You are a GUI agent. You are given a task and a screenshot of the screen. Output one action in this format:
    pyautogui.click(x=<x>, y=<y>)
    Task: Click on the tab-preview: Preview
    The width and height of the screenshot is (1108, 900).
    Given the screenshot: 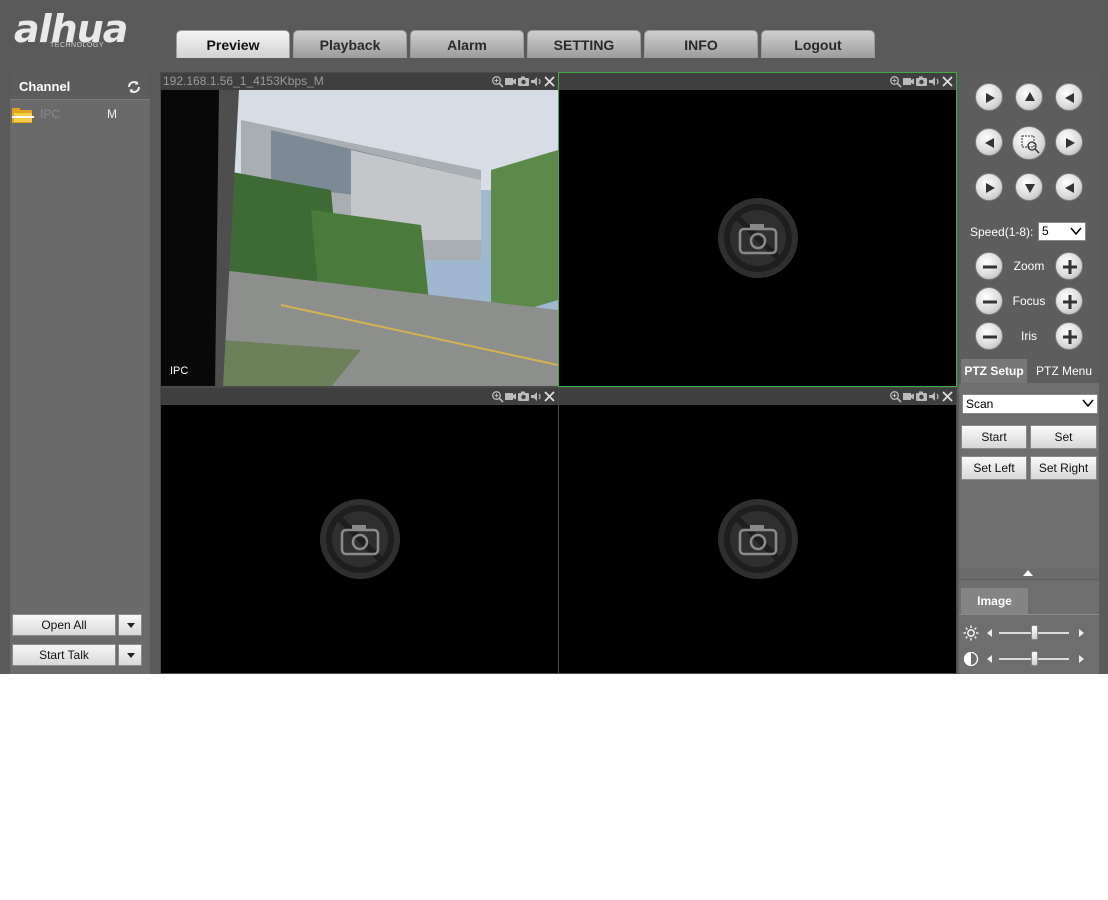 What is the action you would take?
    pyautogui.click(x=233, y=44)
    